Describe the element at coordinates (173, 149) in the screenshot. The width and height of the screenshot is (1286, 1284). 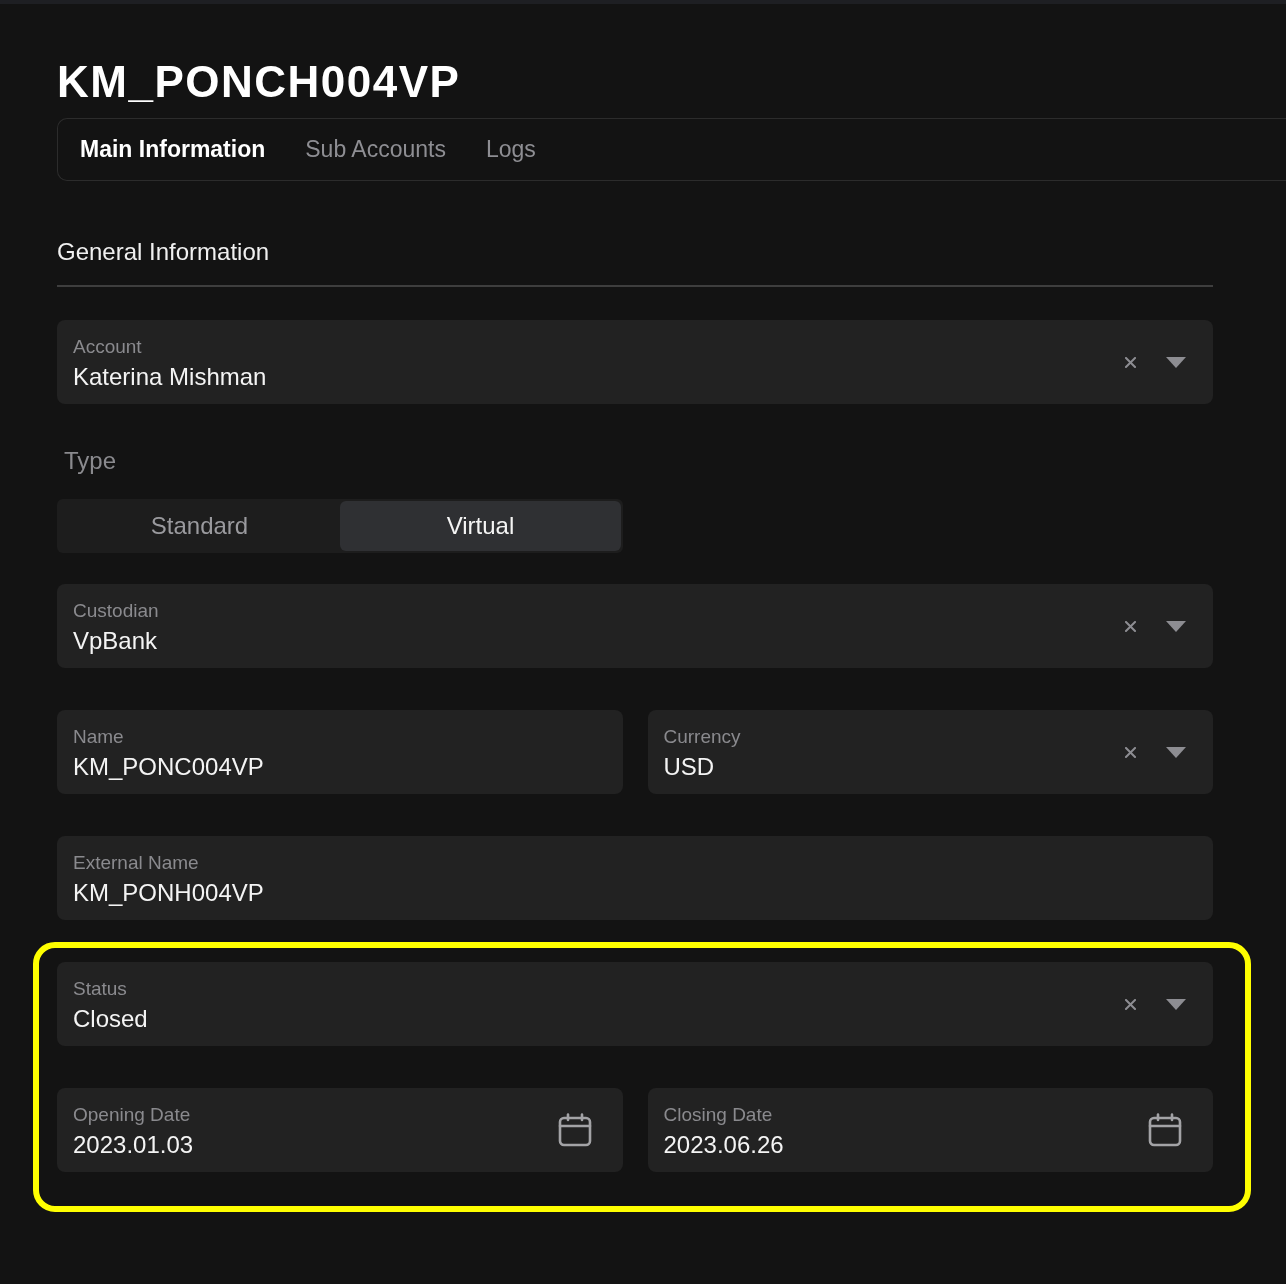
I see `tab: Main Information` at that location.